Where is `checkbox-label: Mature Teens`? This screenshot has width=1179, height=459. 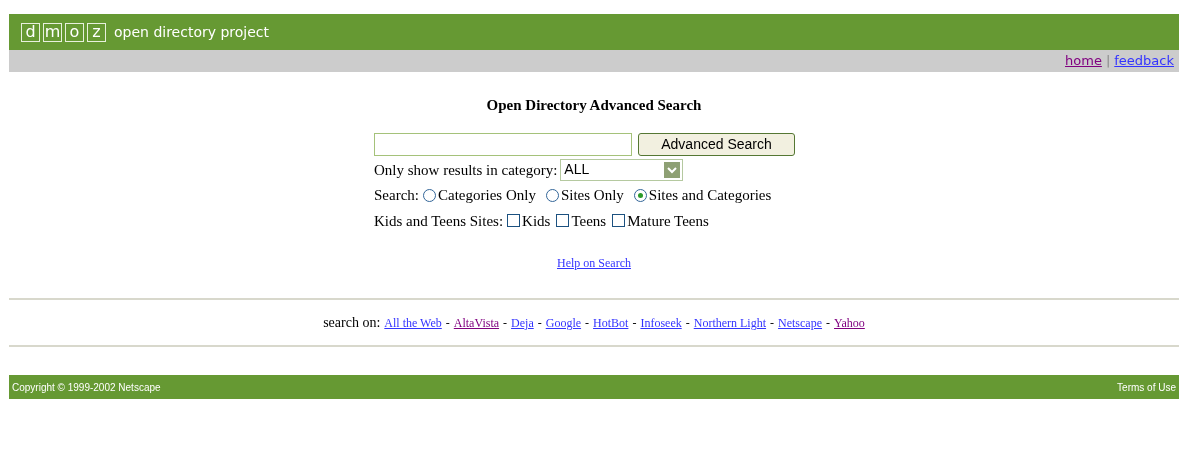
checkbox-label: Mature Teens is located at coordinates (668, 221).